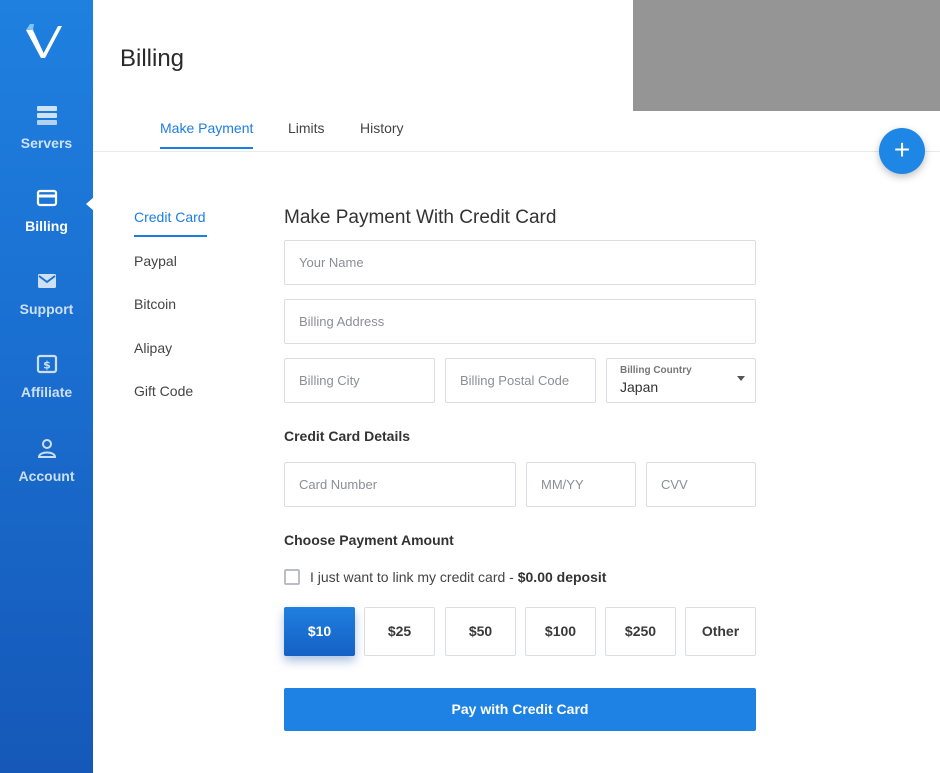  What do you see at coordinates (681, 380) in the screenshot?
I see `country-select: Billing Country Japan` at bounding box center [681, 380].